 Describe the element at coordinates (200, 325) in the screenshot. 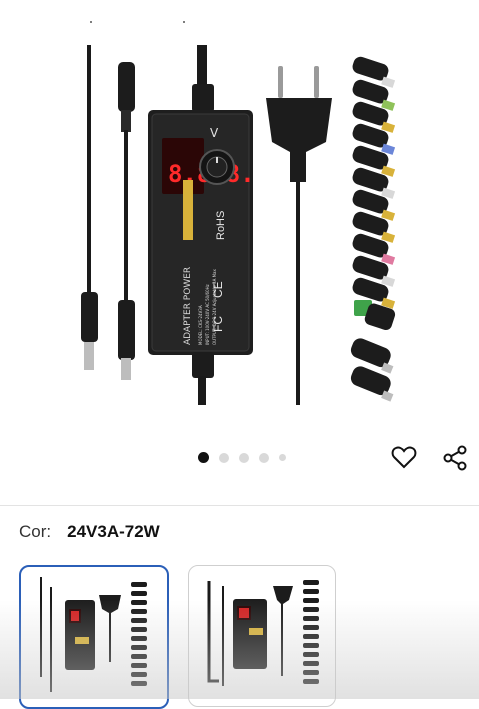

I see `svg-text: MODEL: CKS-24V3A` at that location.